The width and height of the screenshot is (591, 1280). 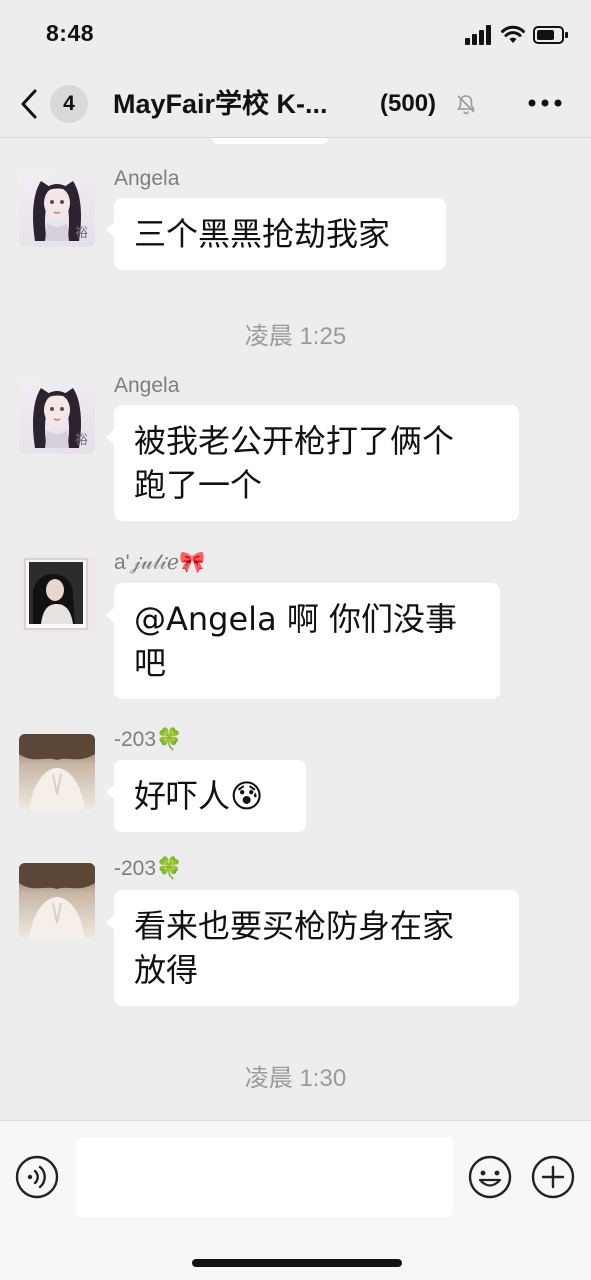 What do you see at coordinates (206, 796) in the screenshot?
I see `message-bubble: 好吓人😰` at bounding box center [206, 796].